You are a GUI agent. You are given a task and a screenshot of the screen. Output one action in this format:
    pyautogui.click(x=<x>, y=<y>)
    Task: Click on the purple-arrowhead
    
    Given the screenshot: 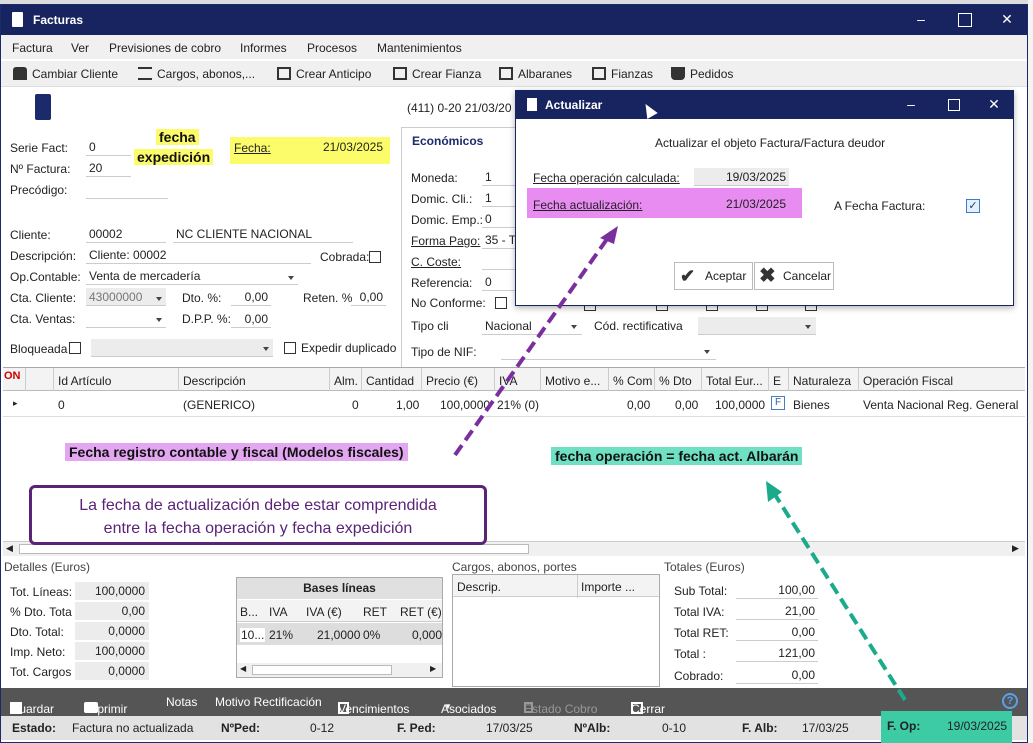 What is the action you would take?
    pyautogui.click(x=609, y=235)
    